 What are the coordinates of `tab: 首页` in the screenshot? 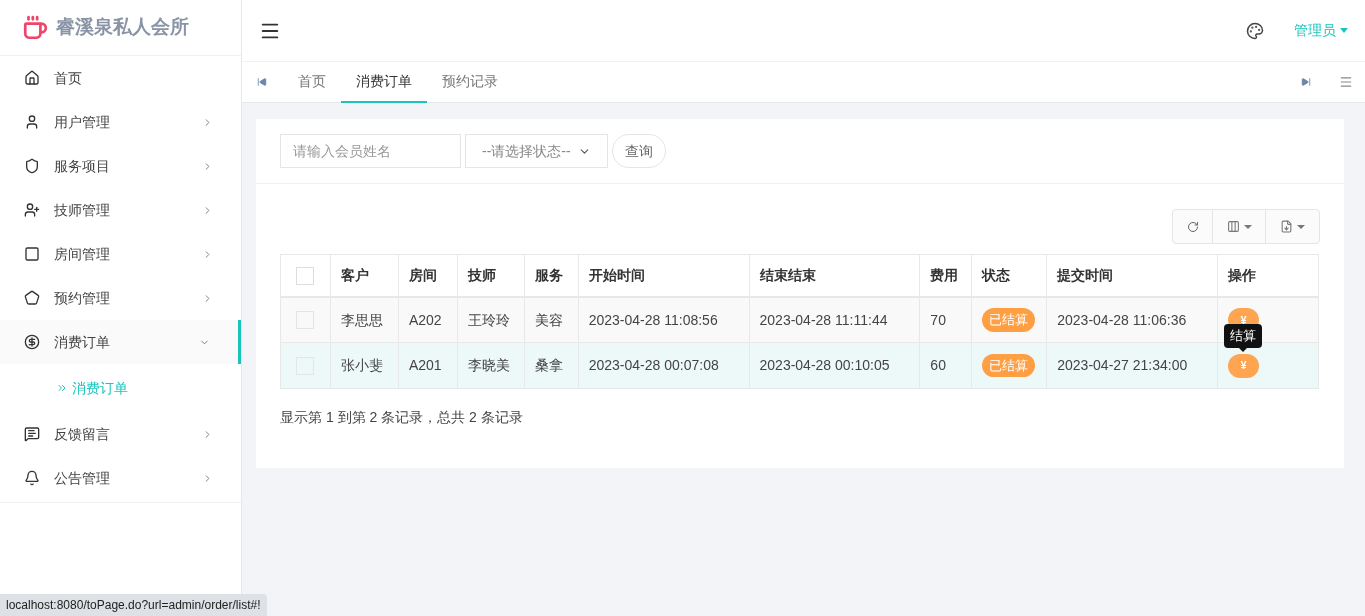 It's located at (312, 82).